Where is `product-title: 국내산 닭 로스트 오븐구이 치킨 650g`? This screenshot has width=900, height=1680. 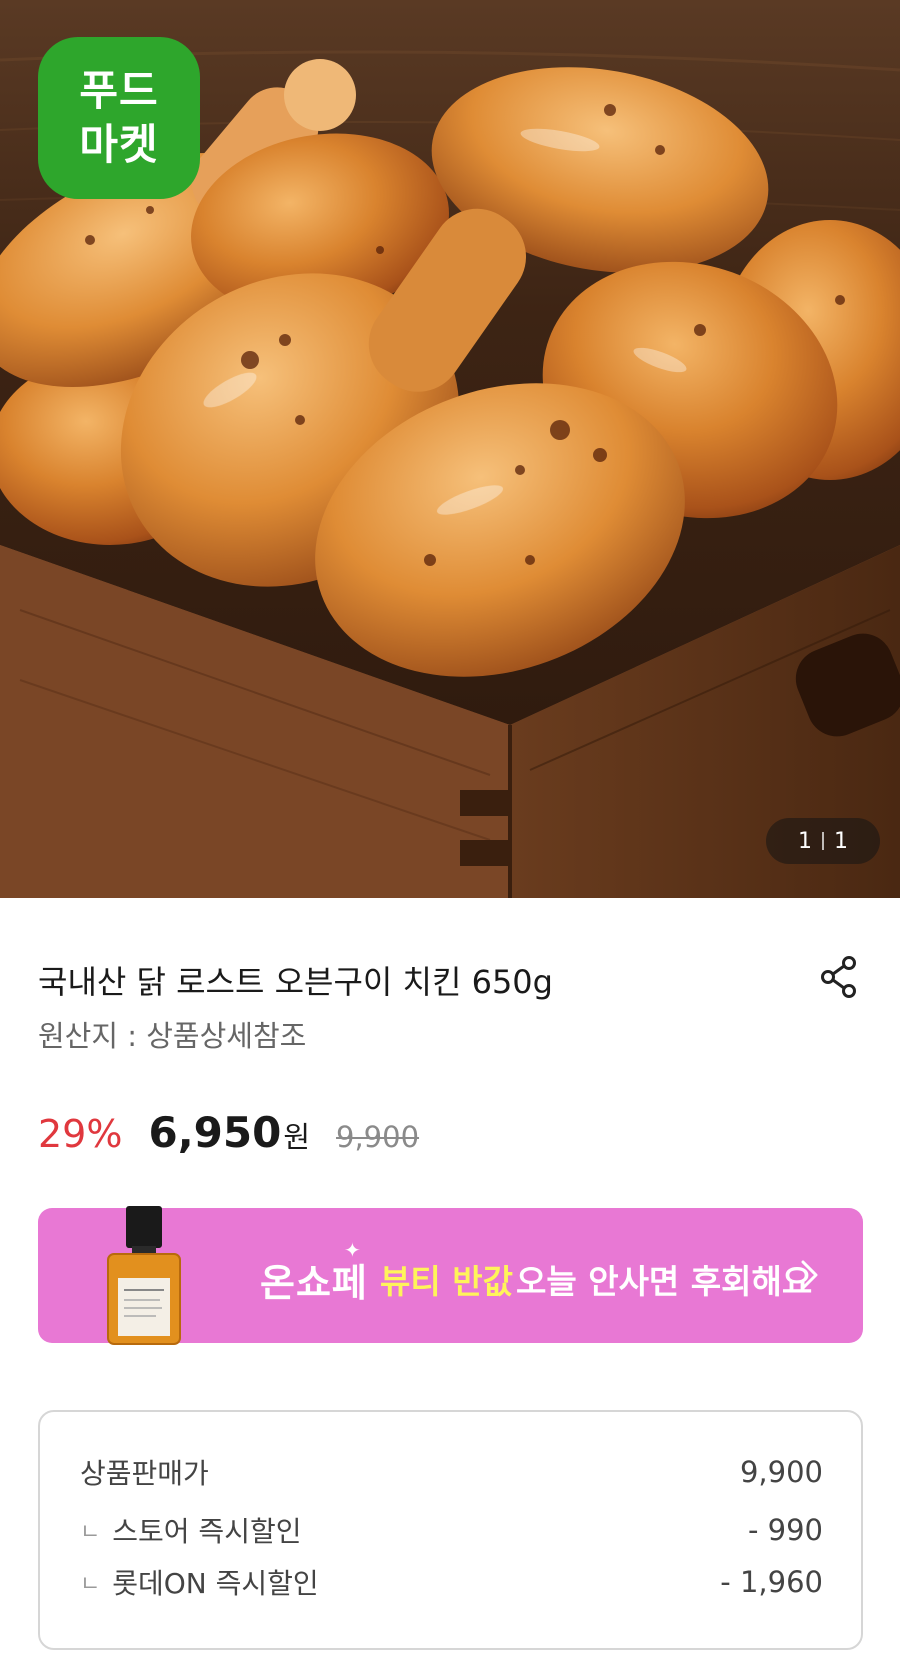 product-title: 국내산 닭 로스트 오븐구이 치킨 650g is located at coordinates (295, 982).